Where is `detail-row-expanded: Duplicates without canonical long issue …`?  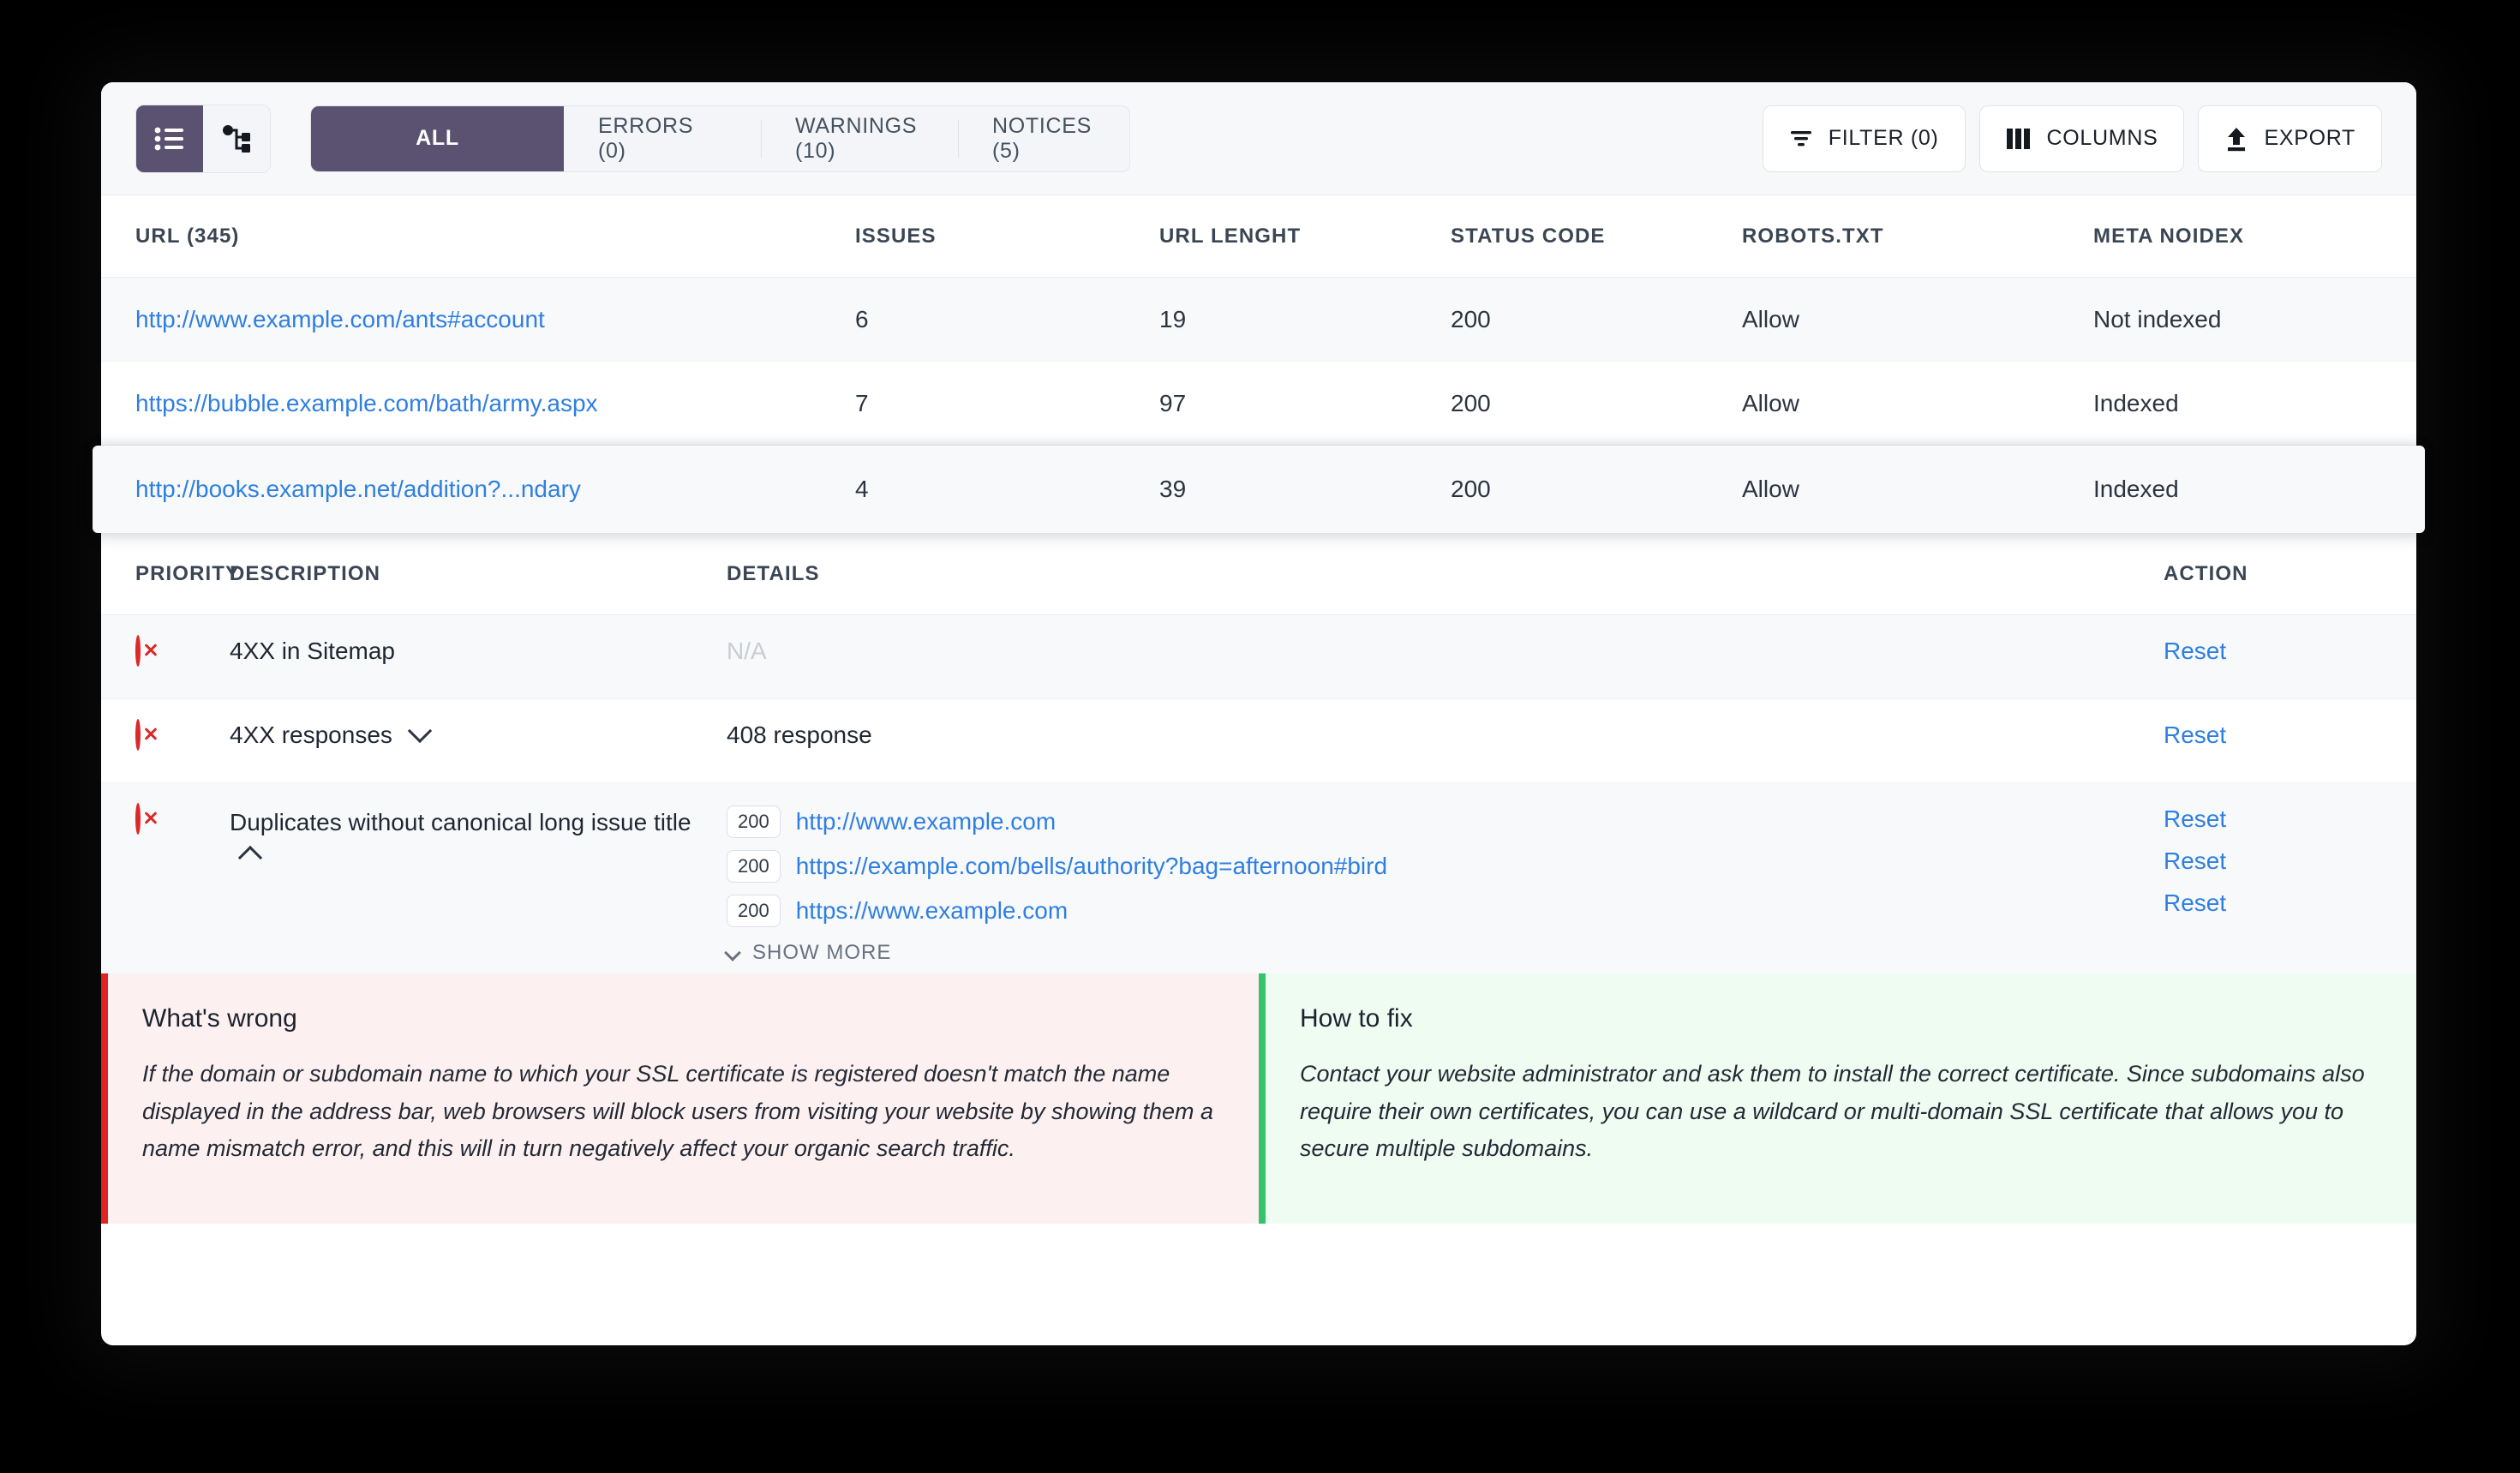
detail-row-expanded: Duplicates without canonical long issue … is located at coordinates (1258, 878).